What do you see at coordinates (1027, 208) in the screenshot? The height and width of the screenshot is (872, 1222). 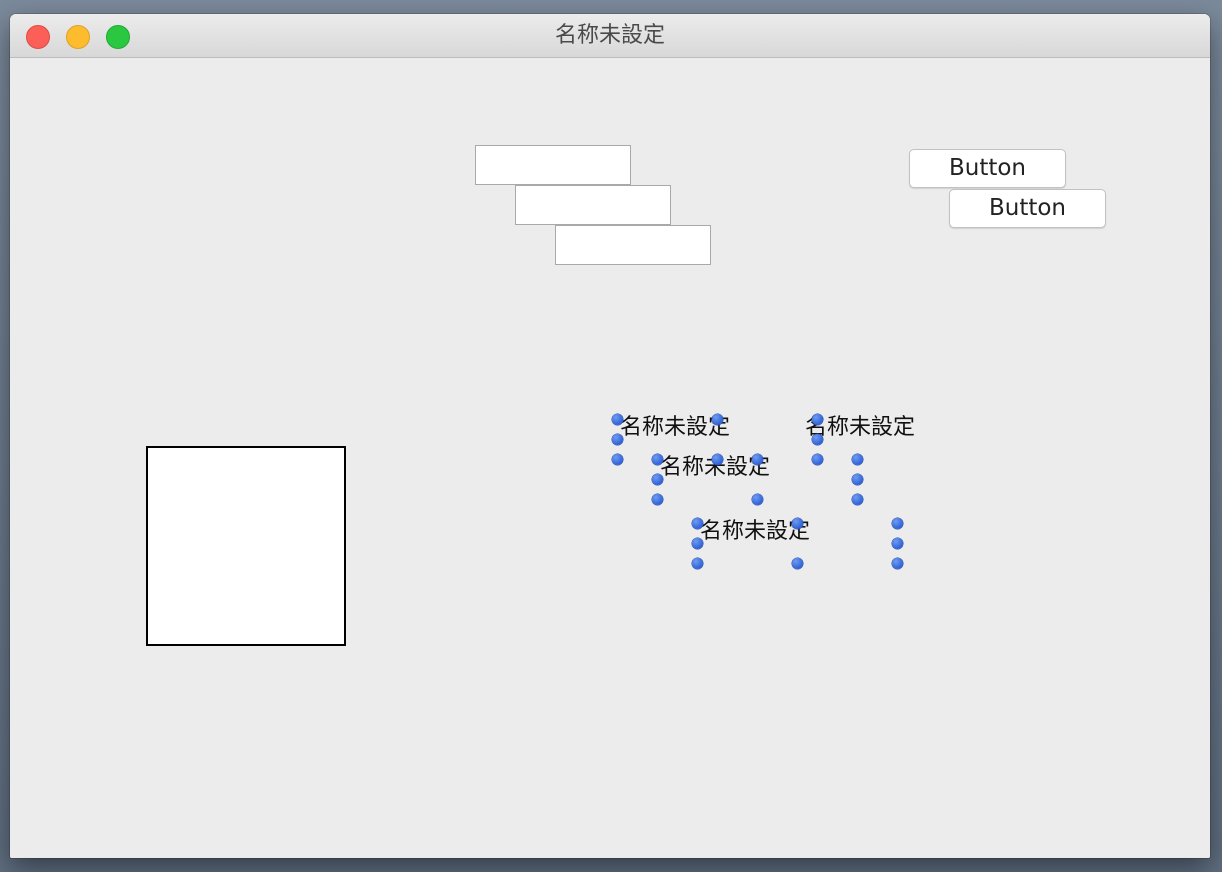 I see `push-button-2: Button` at bounding box center [1027, 208].